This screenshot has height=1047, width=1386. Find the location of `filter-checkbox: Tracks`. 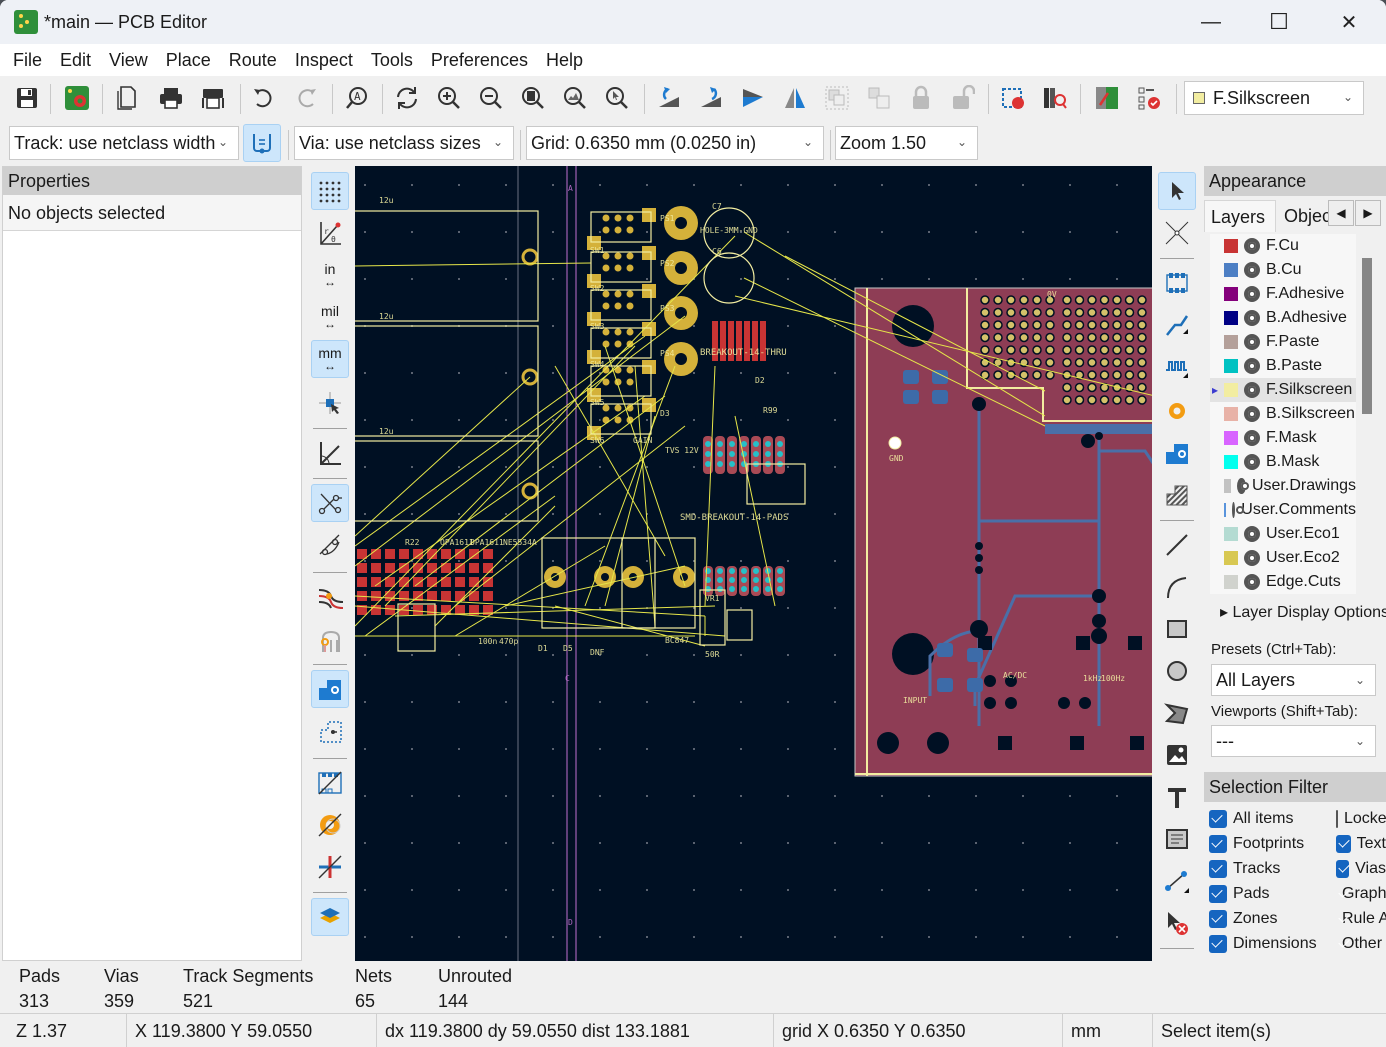

filter-checkbox: Tracks is located at coordinates (1244, 869).